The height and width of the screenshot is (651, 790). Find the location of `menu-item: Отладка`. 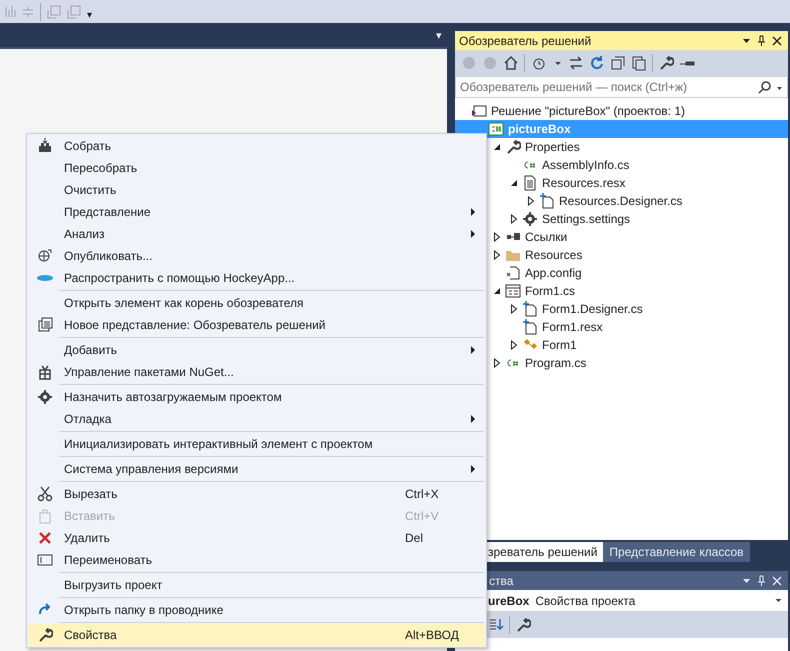

menu-item: Отладка is located at coordinates (256, 419).